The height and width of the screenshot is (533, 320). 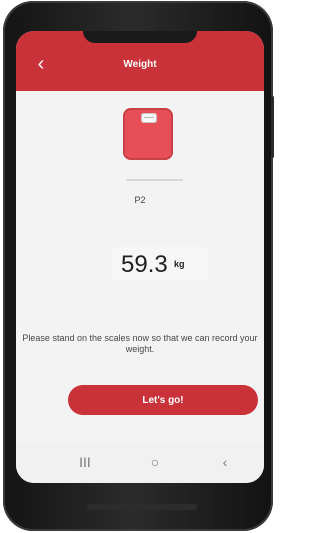 I want to click on system-back-icon: ‹, so click(x=225, y=462).